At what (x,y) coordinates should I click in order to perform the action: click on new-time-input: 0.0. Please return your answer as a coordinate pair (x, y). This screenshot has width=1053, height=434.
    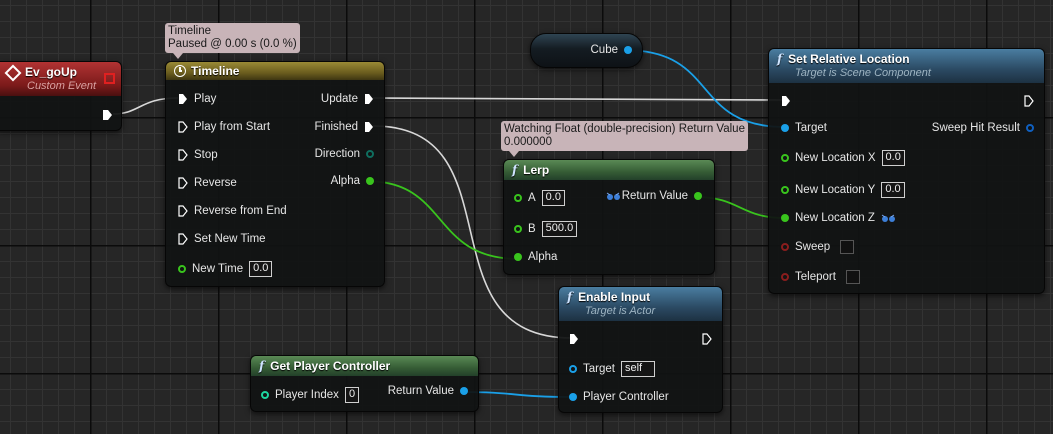
    Looking at the image, I should click on (261, 269).